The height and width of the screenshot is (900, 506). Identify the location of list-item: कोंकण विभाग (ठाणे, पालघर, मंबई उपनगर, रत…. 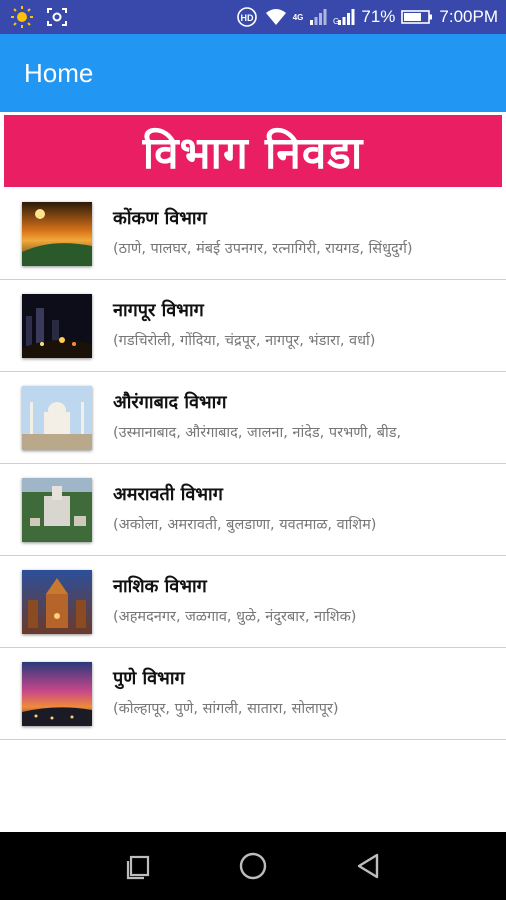
(253, 234).